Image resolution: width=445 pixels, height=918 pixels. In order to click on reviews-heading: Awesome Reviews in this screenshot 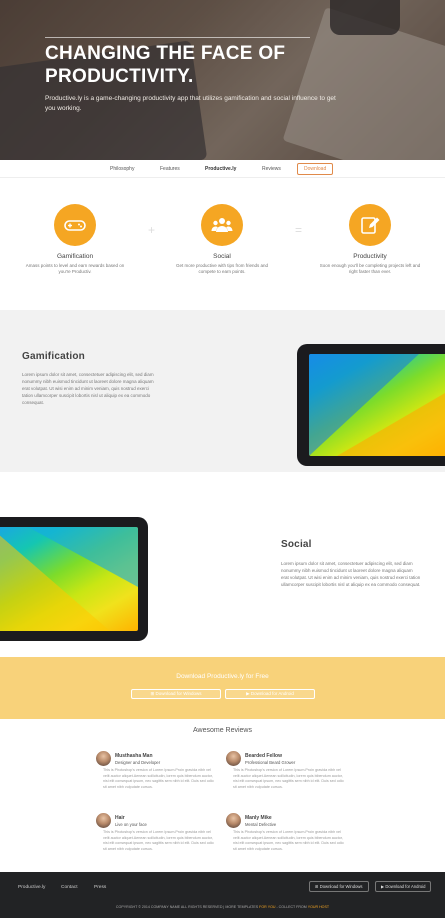, I will do `click(222, 730)`.